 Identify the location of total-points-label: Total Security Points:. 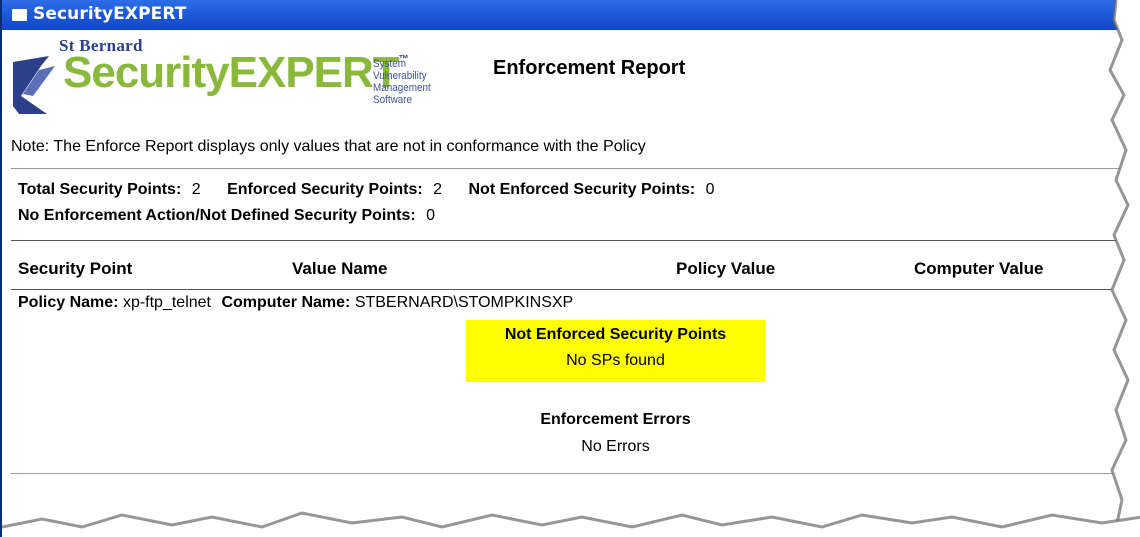
(100, 189).